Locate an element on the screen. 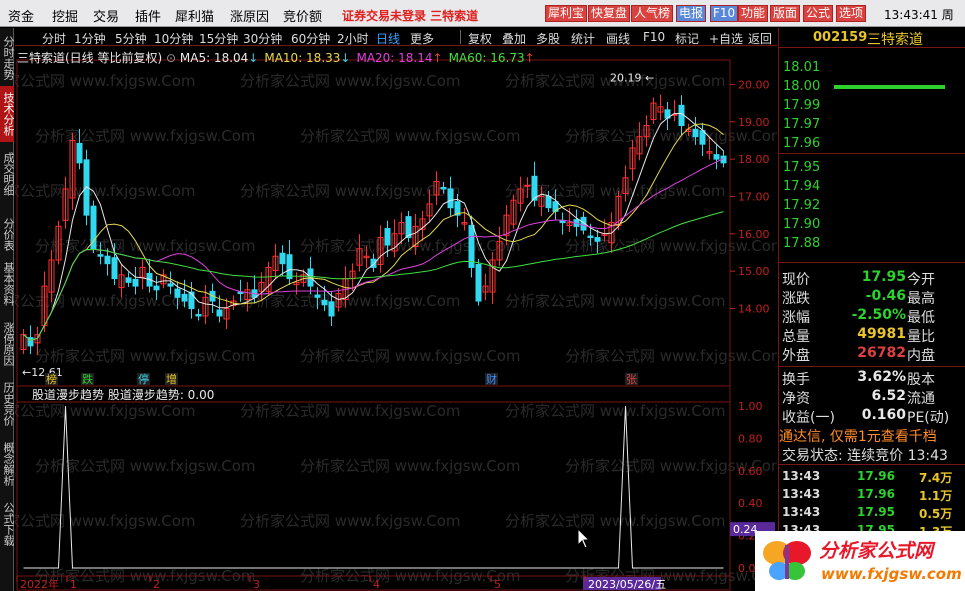  tool-7: +自选 is located at coordinates (726, 38).